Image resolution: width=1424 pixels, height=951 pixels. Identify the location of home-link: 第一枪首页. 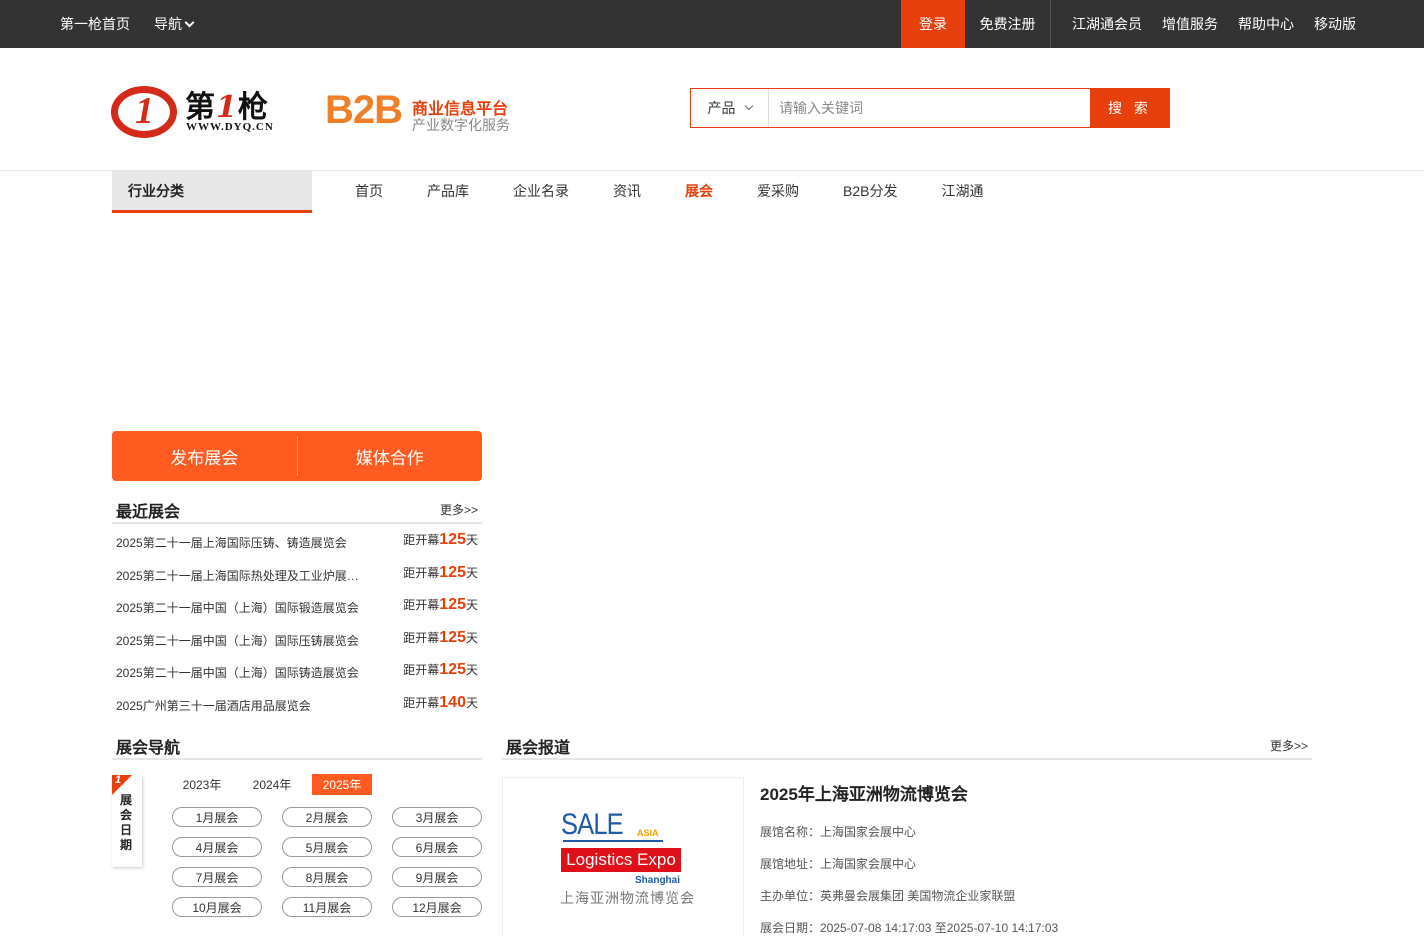
(95, 24).